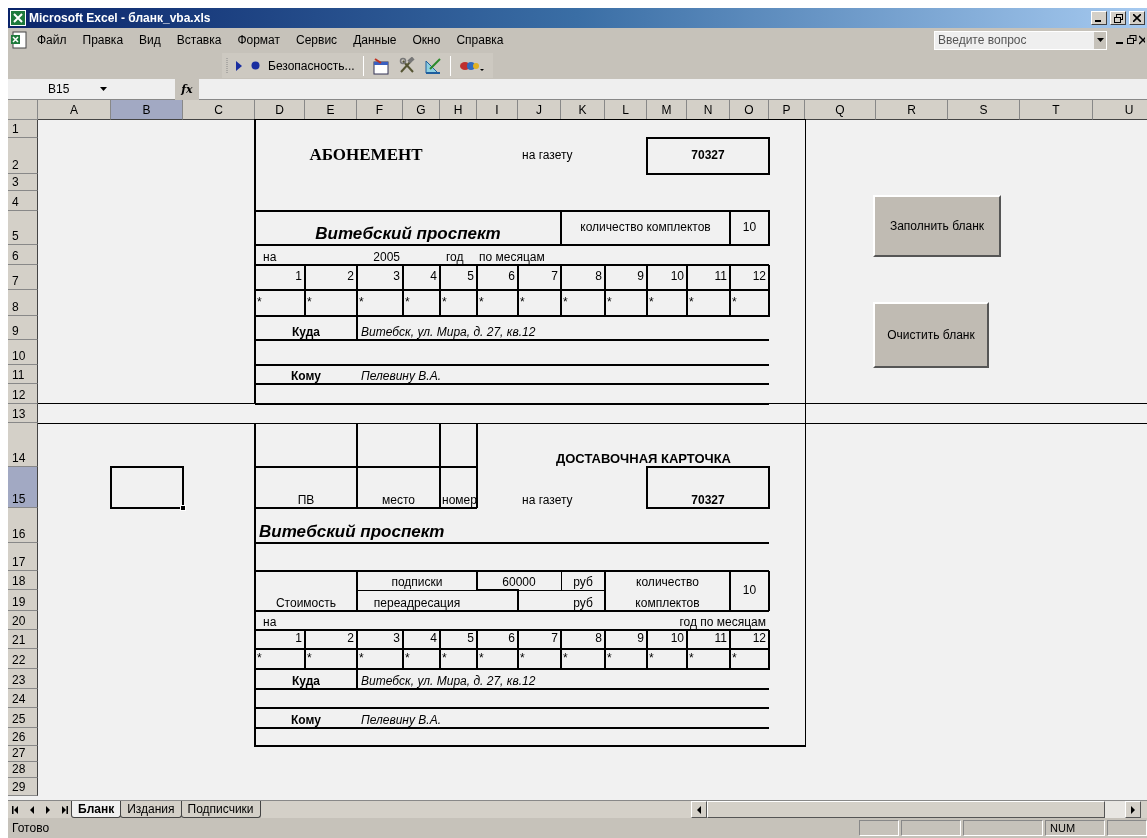 The height and width of the screenshot is (838, 1147). Describe the element at coordinates (426, 40) in the screenshot. I see `menu-item: Окно` at that location.